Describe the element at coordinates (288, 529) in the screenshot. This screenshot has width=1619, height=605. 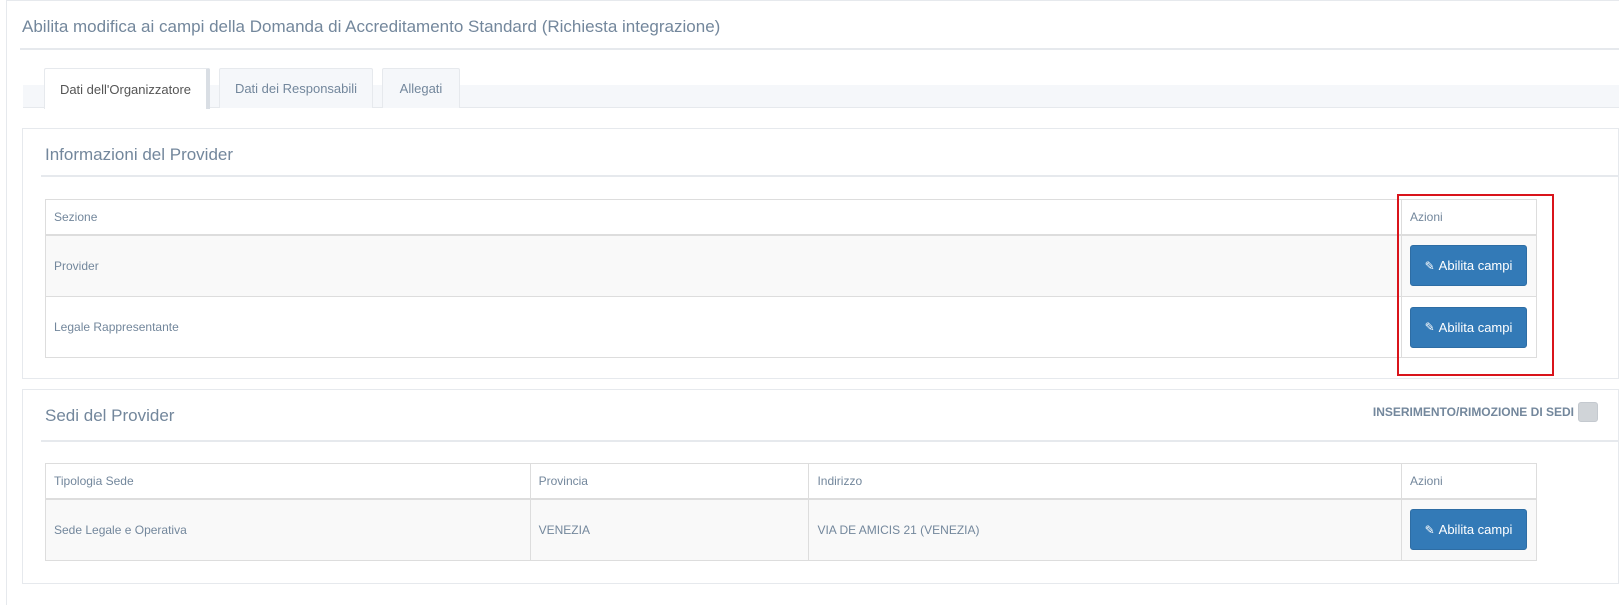
I see `tipologia-cell: Sede Legale e Operativa` at that location.